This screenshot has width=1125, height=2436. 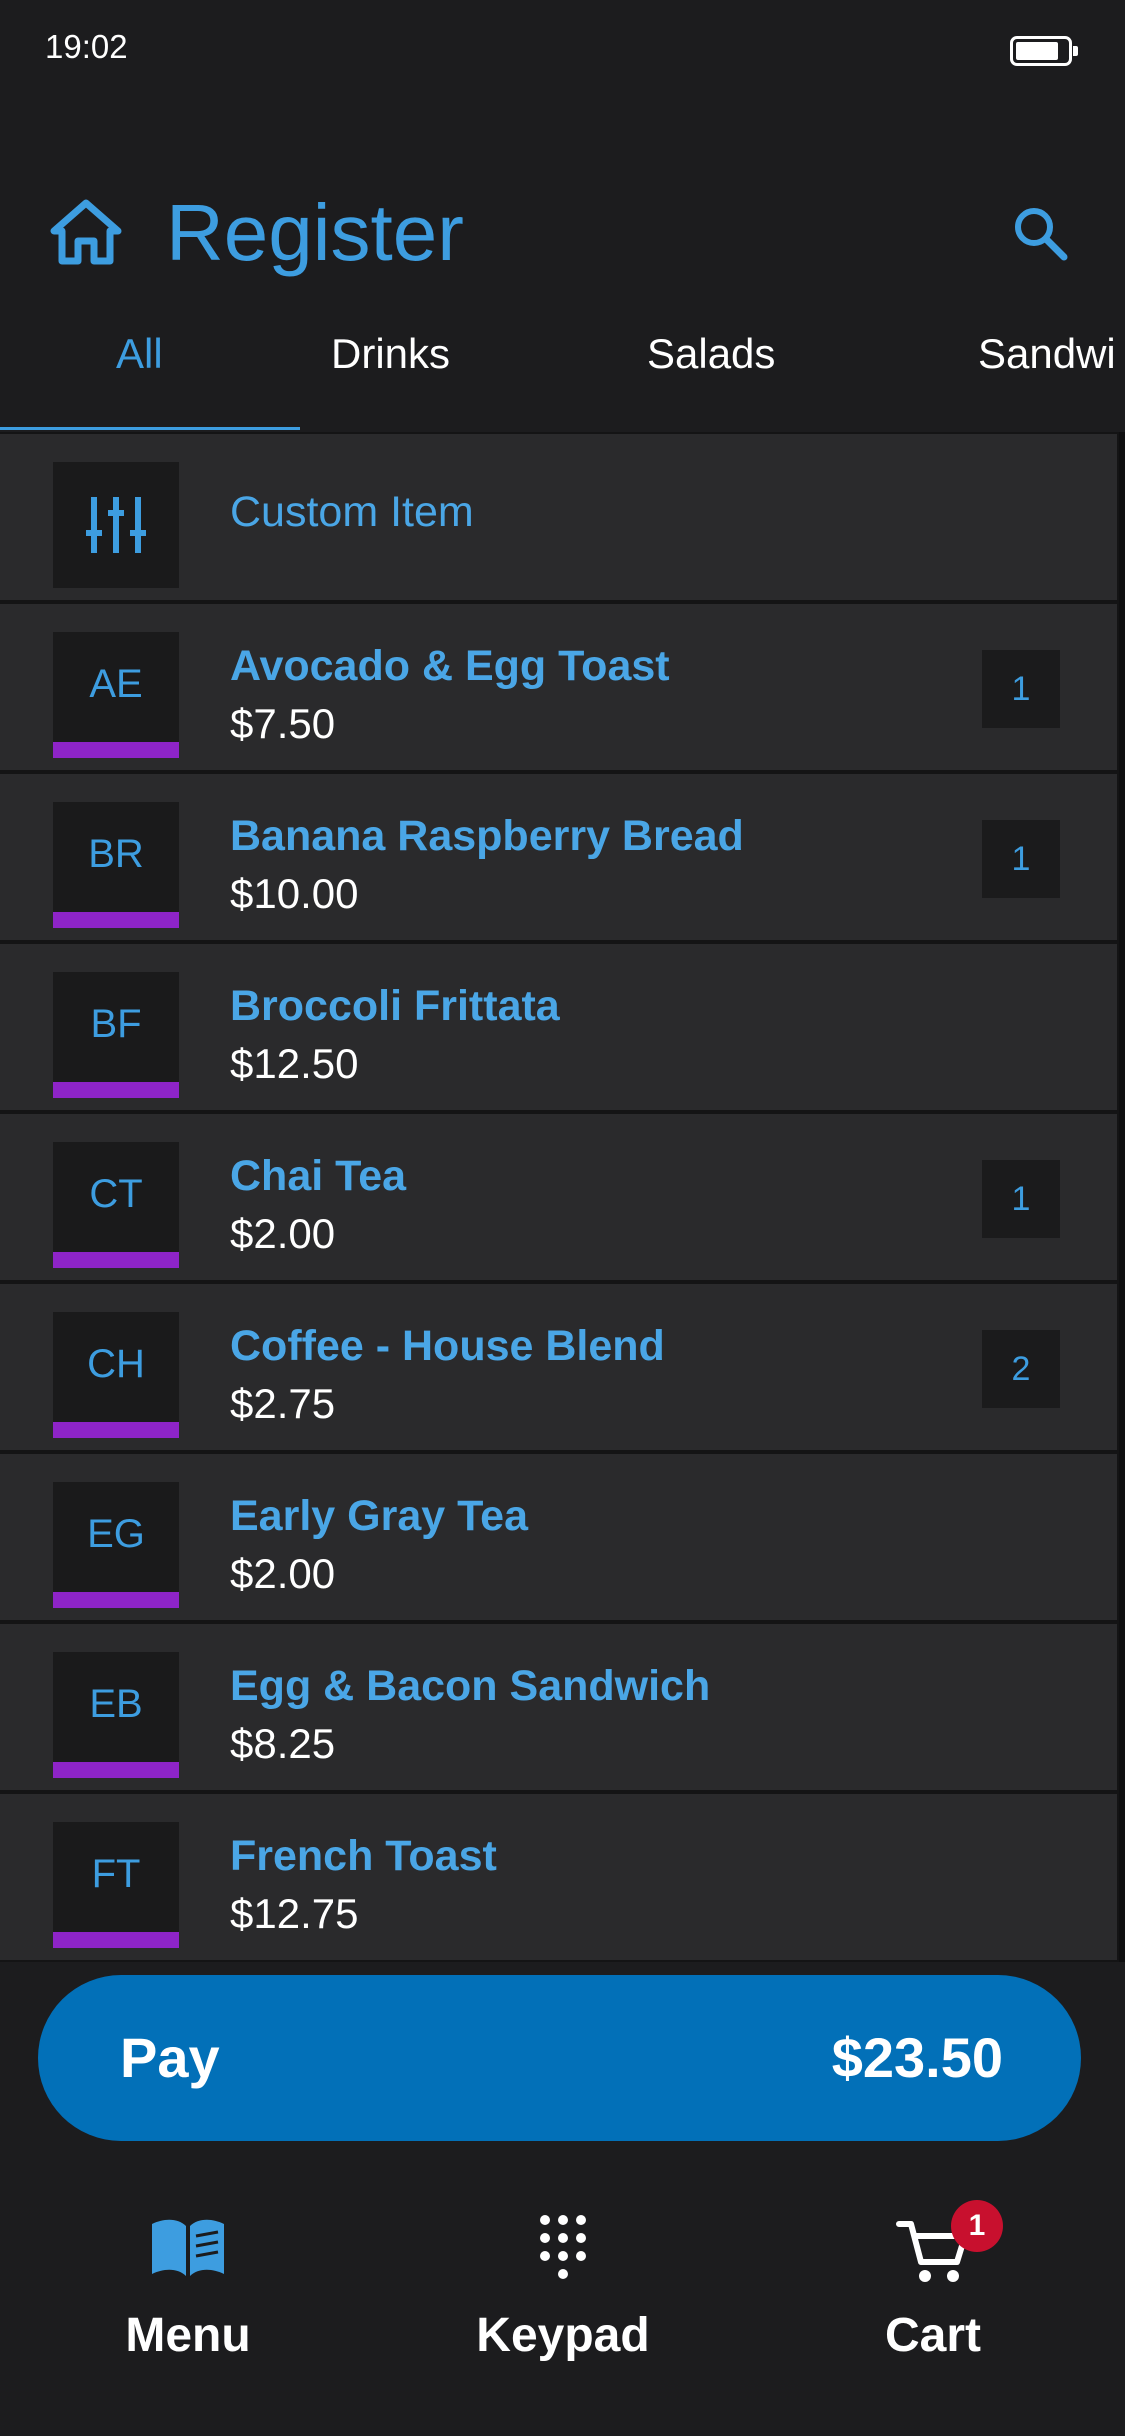 What do you see at coordinates (1122, 1197) in the screenshot?
I see `list-scrollbar` at bounding box center [1122, 1197].